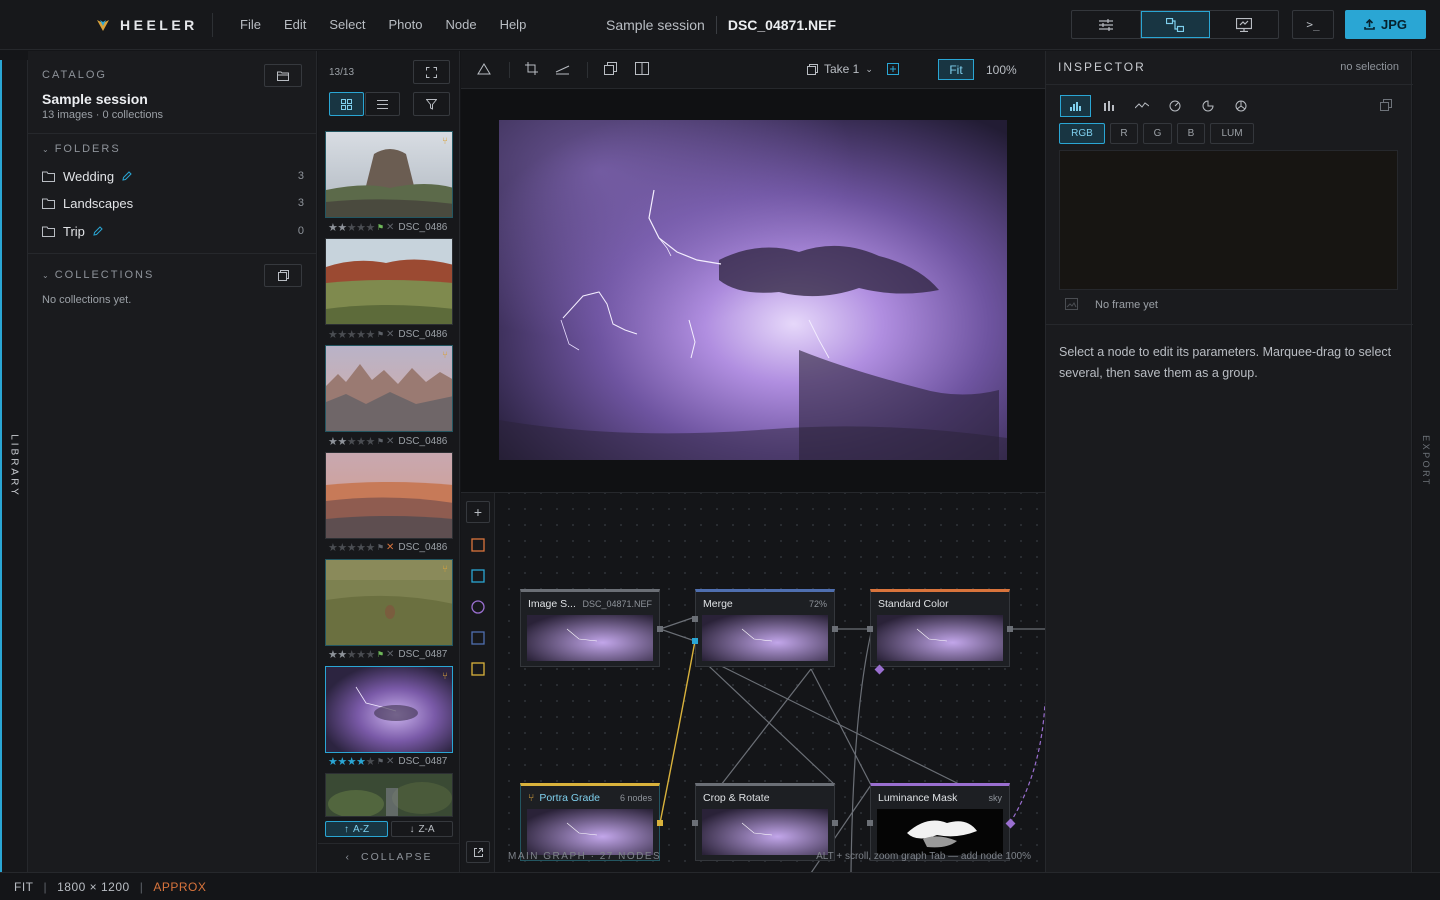  I want to click on filter-button, so click(431, 104).